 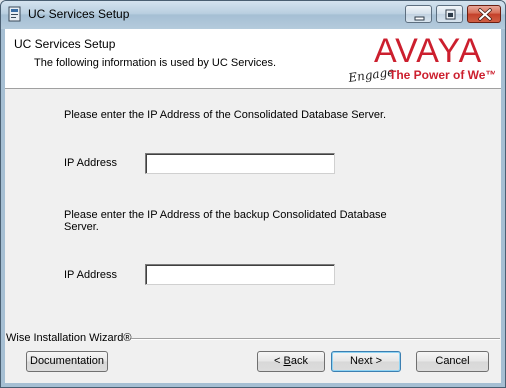 I want to click on footer-divider, so click(x=315, y=339).